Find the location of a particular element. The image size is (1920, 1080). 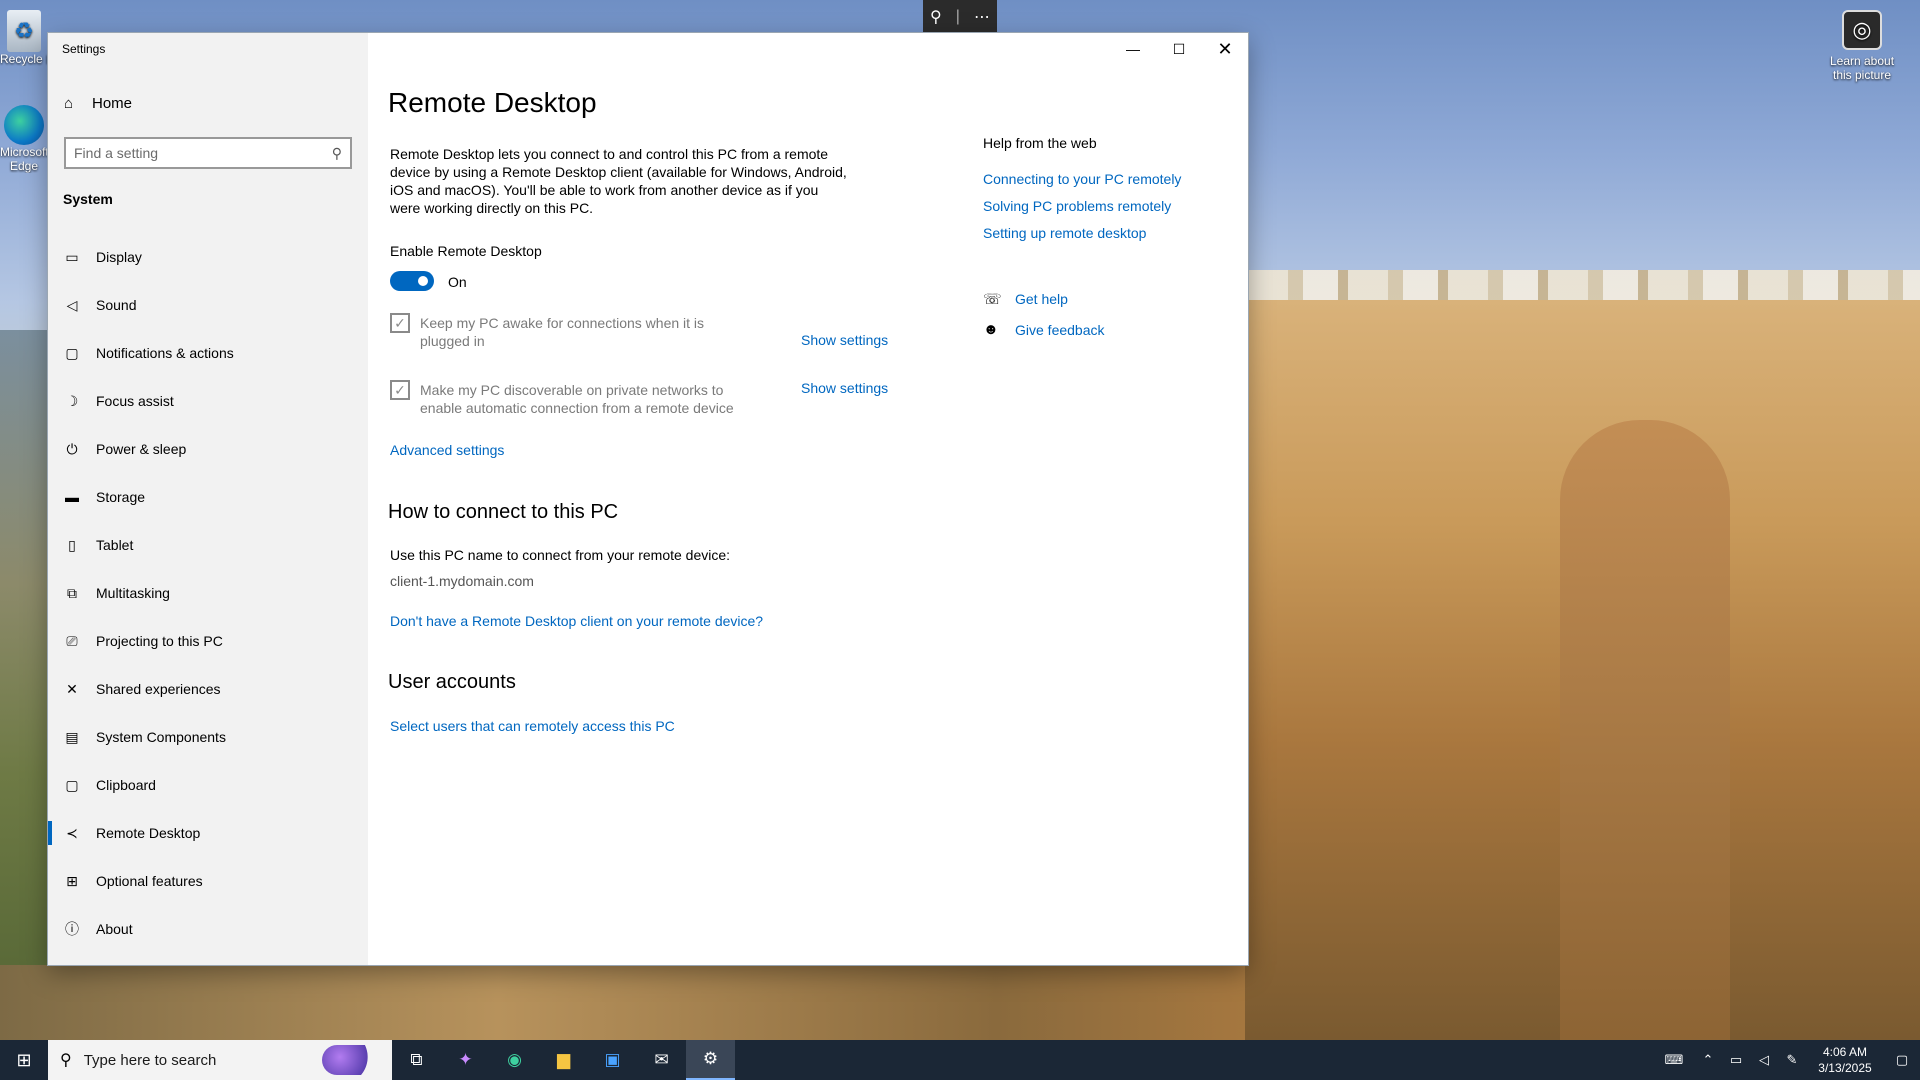

desktop-icon-recycle-bin: ♻ Recycle Bin is located at coordinates (24, 38).